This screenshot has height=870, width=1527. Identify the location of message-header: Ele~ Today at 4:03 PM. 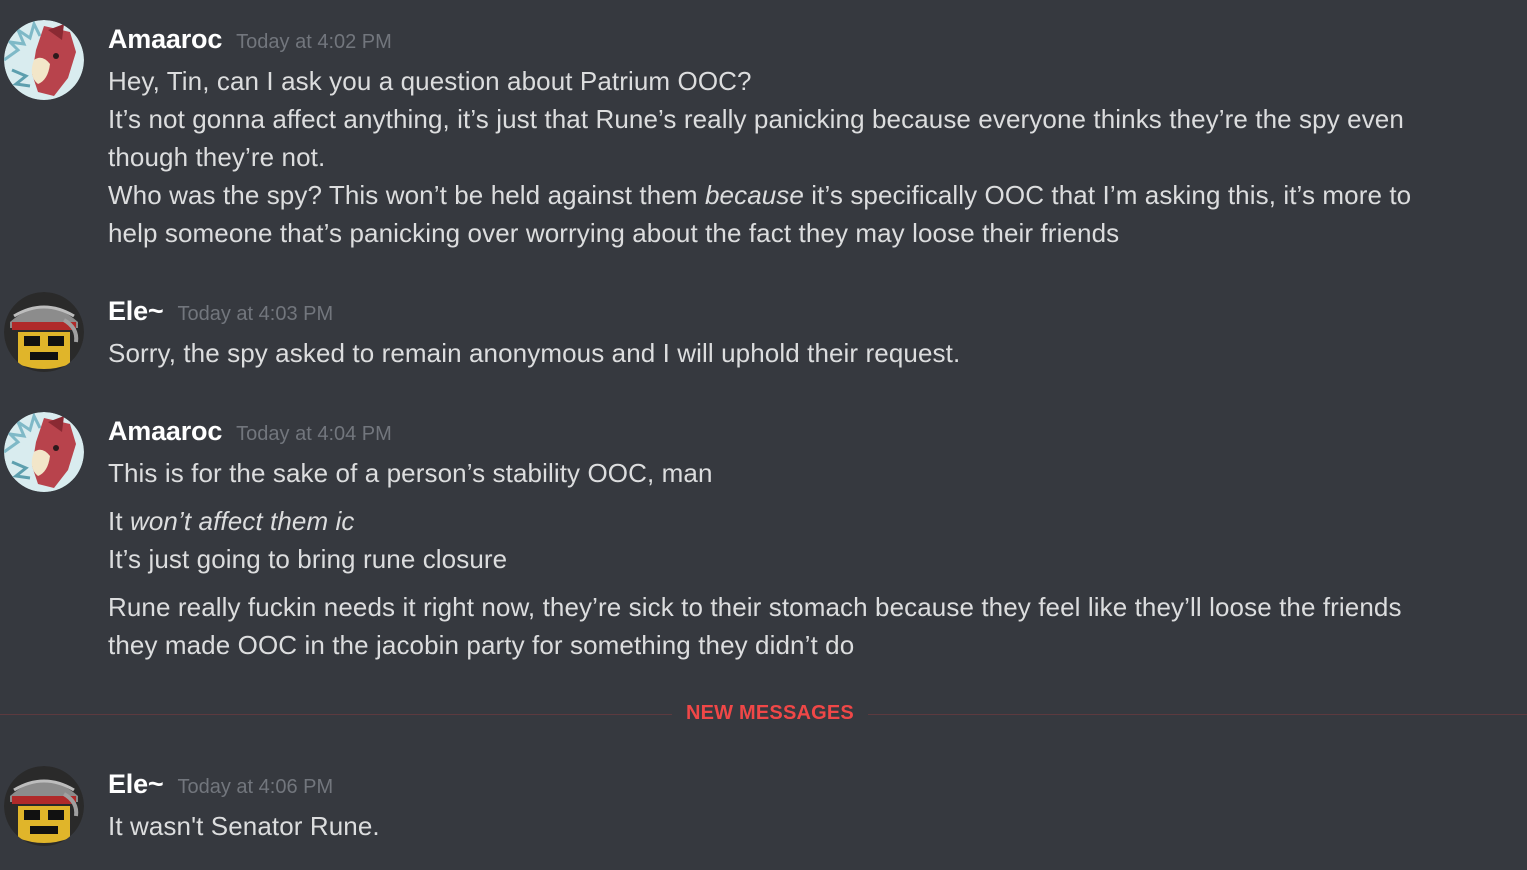
(220, 311).